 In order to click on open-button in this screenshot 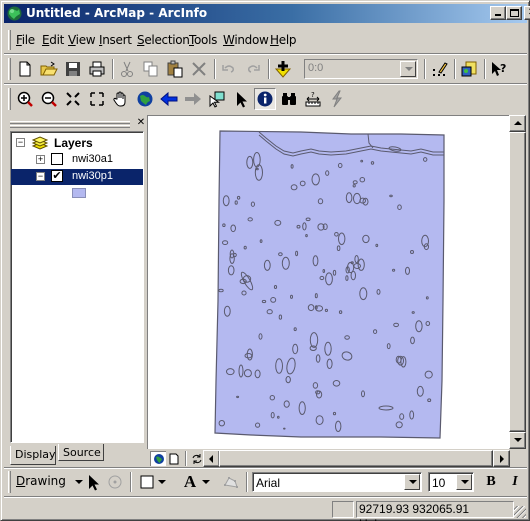, I will do `click(49, 69)`.